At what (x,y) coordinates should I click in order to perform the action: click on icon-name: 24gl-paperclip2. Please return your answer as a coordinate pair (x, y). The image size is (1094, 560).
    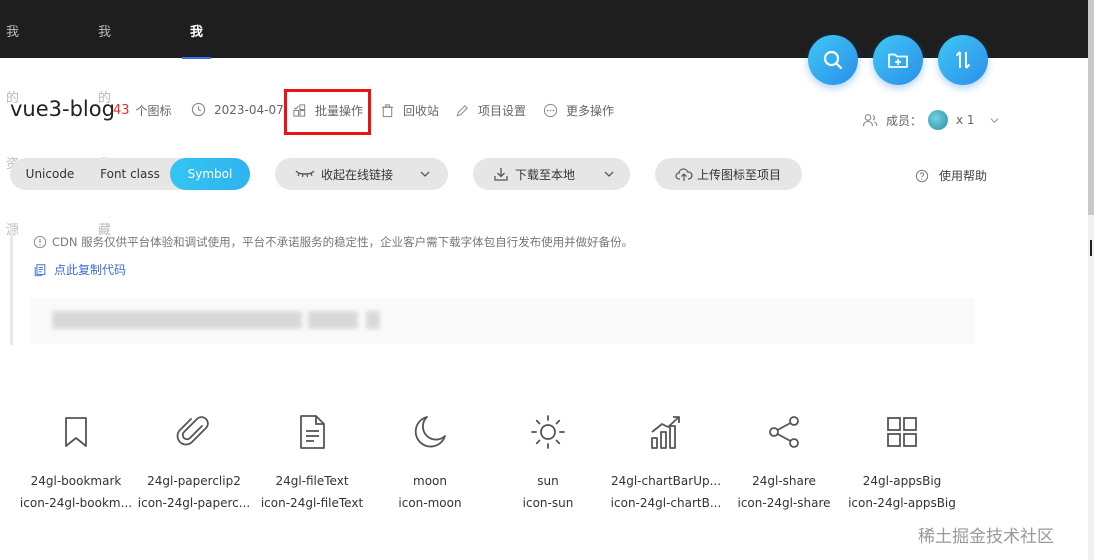
    Looking at the image, I should click on (194, 481).